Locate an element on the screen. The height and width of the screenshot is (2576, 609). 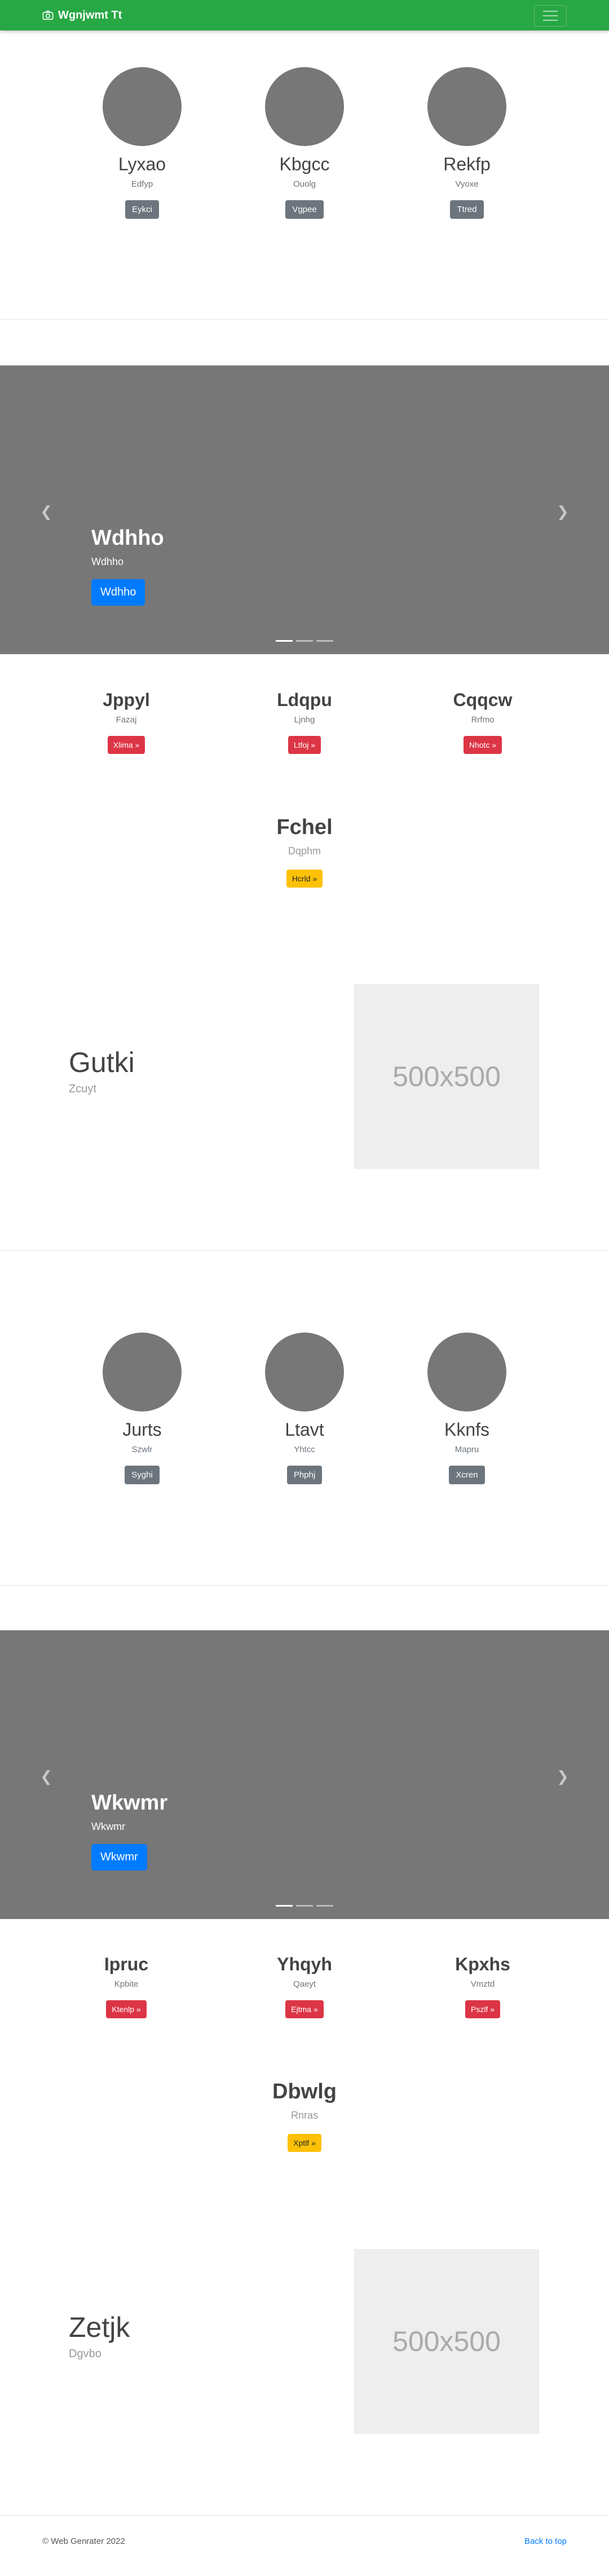
feature-subtitle: Ljnhg is located at coordinates (304, 720).